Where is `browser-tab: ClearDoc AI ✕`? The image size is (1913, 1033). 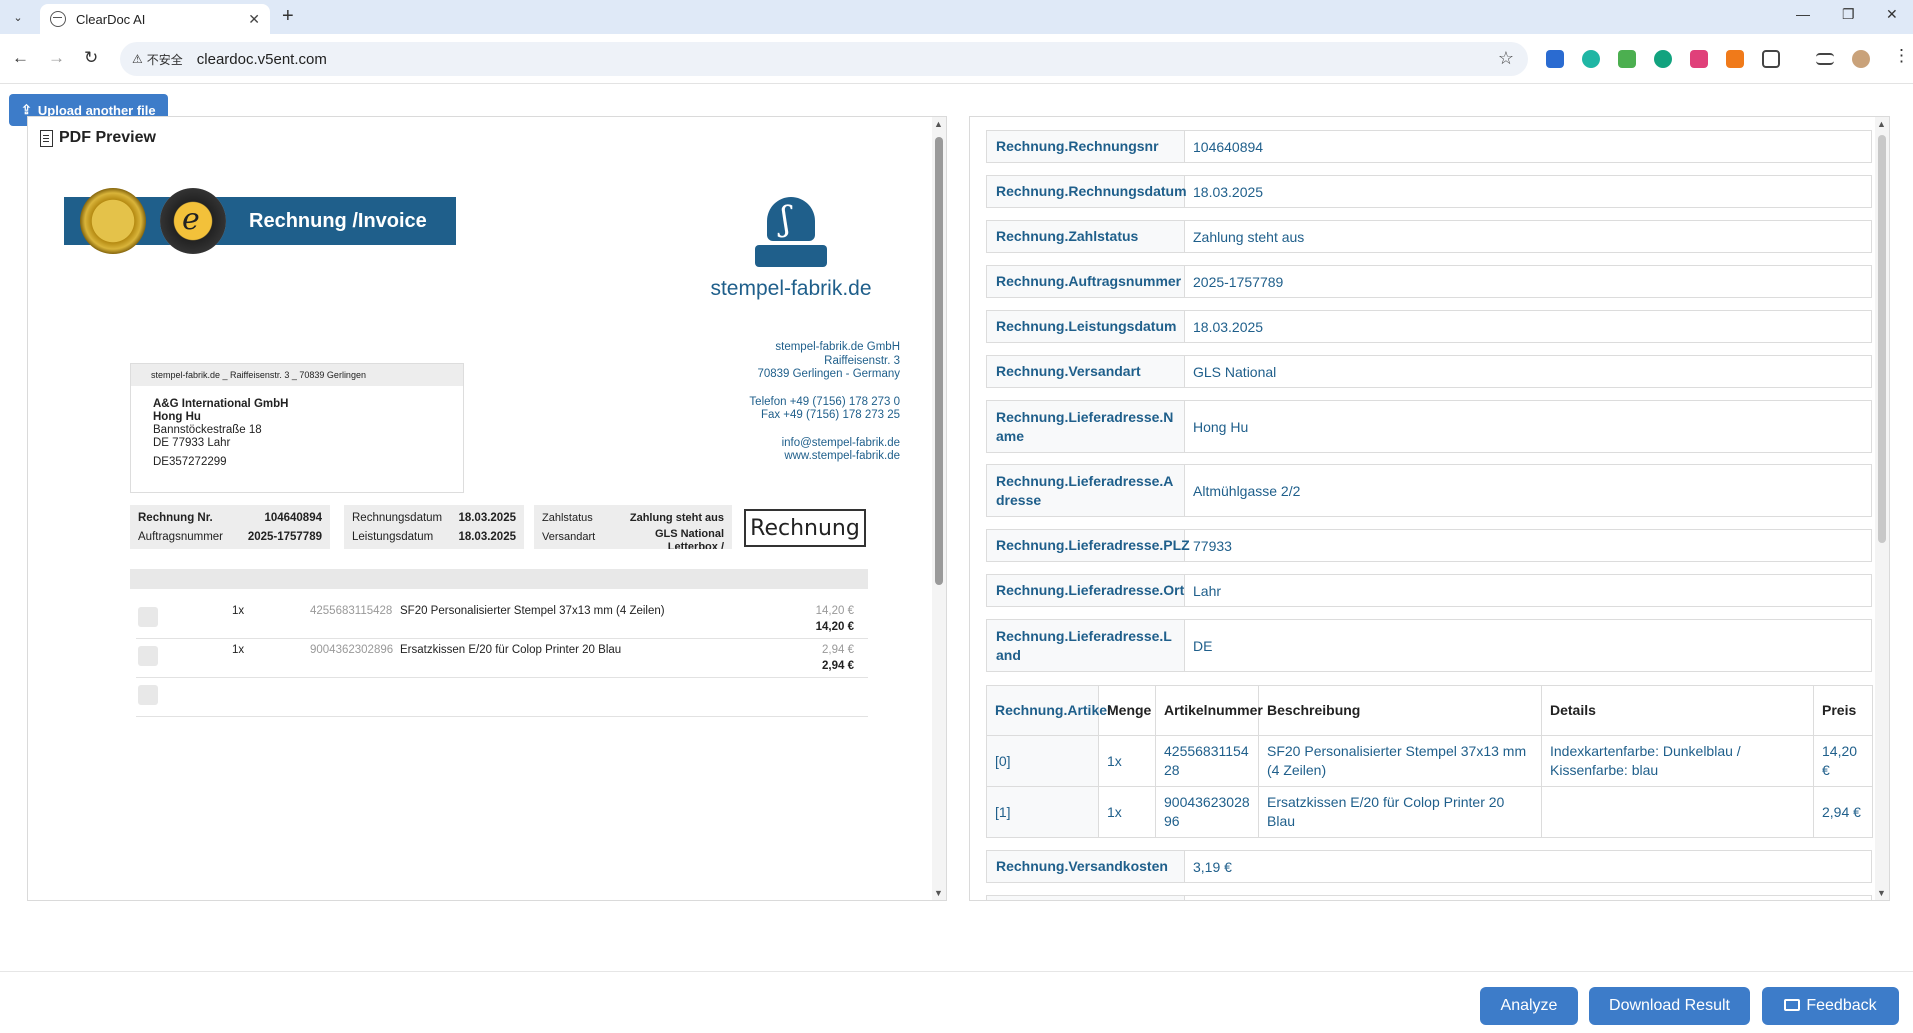
browser-tab: ClearDoc AI ✕ is located at coordinates (155, 19).